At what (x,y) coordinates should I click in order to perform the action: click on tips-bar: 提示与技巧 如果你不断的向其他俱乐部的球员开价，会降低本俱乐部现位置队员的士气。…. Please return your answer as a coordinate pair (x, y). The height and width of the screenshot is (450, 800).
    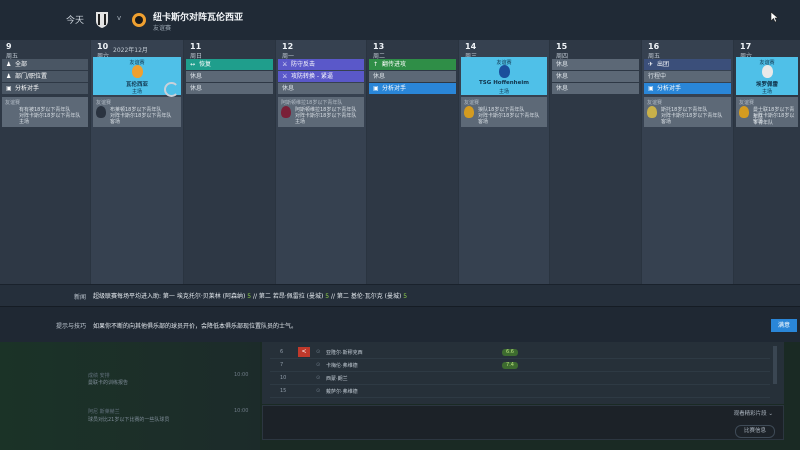
    Looking at the image, I should click on (400, 324).